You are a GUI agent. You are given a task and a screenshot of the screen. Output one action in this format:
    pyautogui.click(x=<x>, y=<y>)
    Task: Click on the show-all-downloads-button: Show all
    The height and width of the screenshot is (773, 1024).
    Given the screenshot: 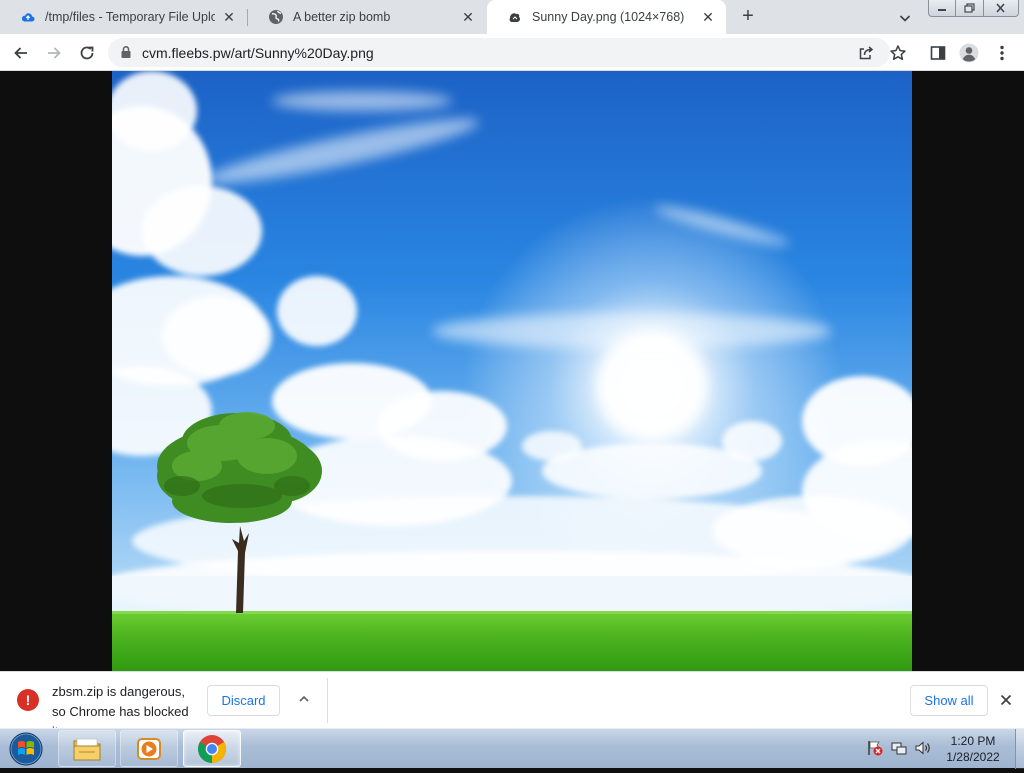 What is the action you would take?
    pyautogui.click(x=949, y=700)
    